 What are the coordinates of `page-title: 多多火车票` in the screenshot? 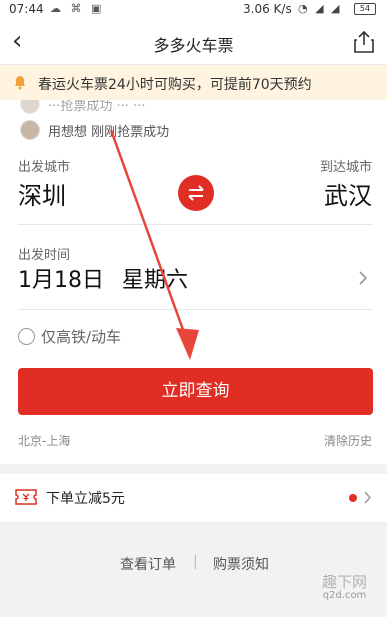 It's located at (193, 45).